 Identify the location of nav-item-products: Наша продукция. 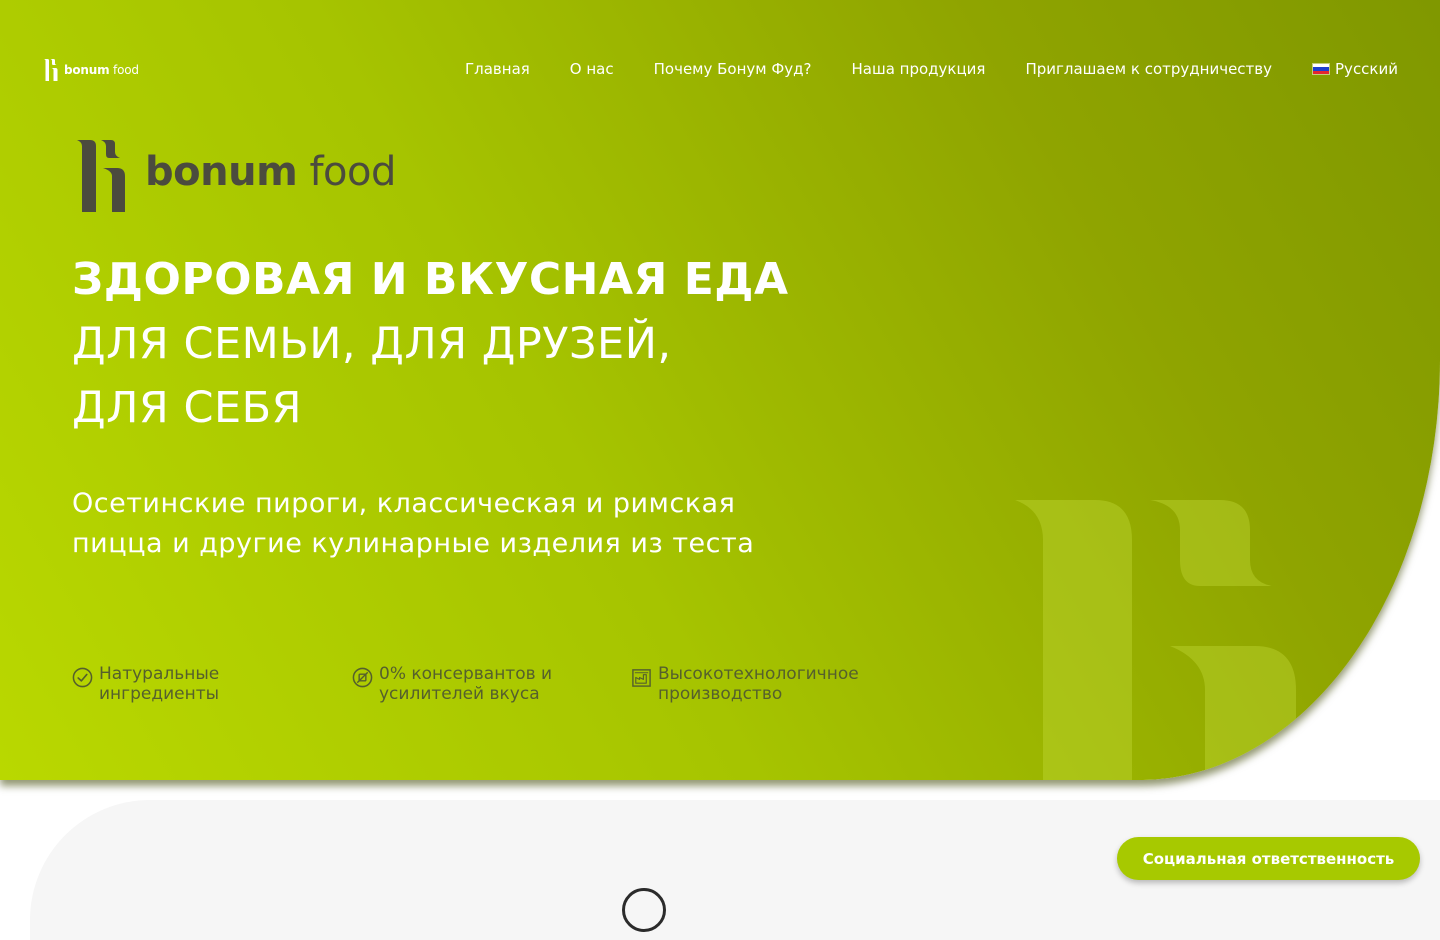
(919, 69).